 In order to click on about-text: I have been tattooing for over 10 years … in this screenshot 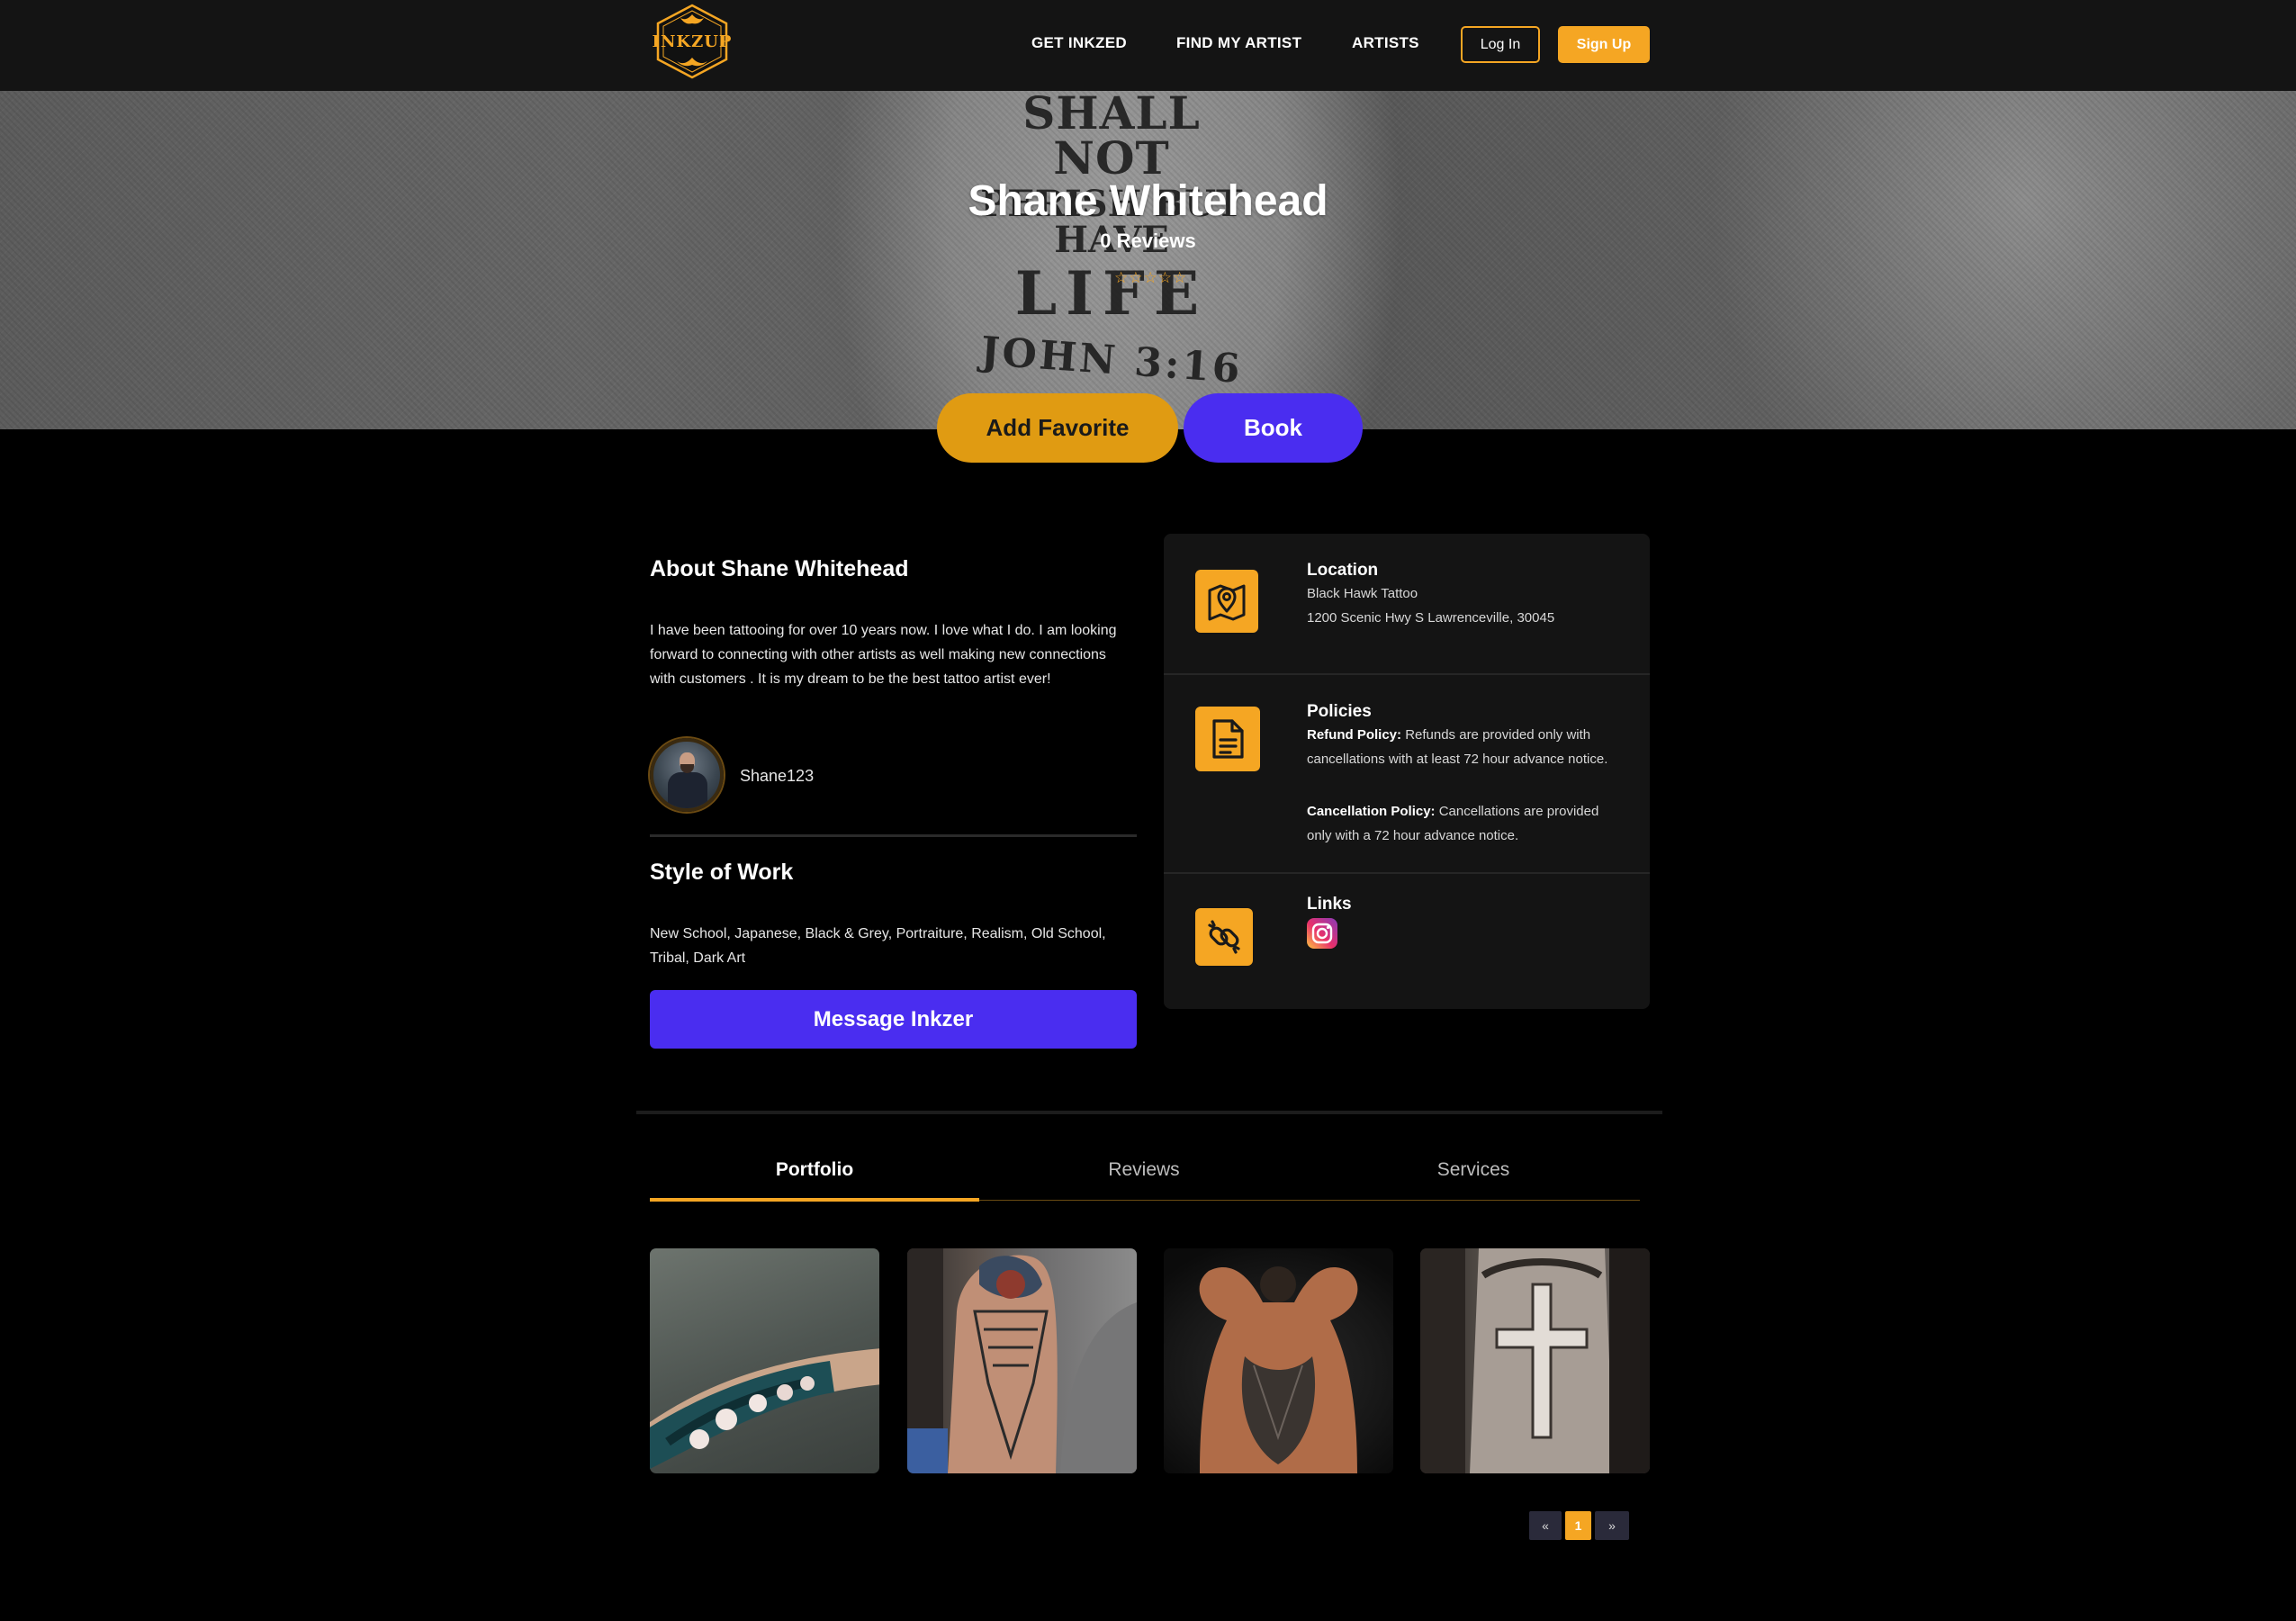, I will do `click(883, 655)`.